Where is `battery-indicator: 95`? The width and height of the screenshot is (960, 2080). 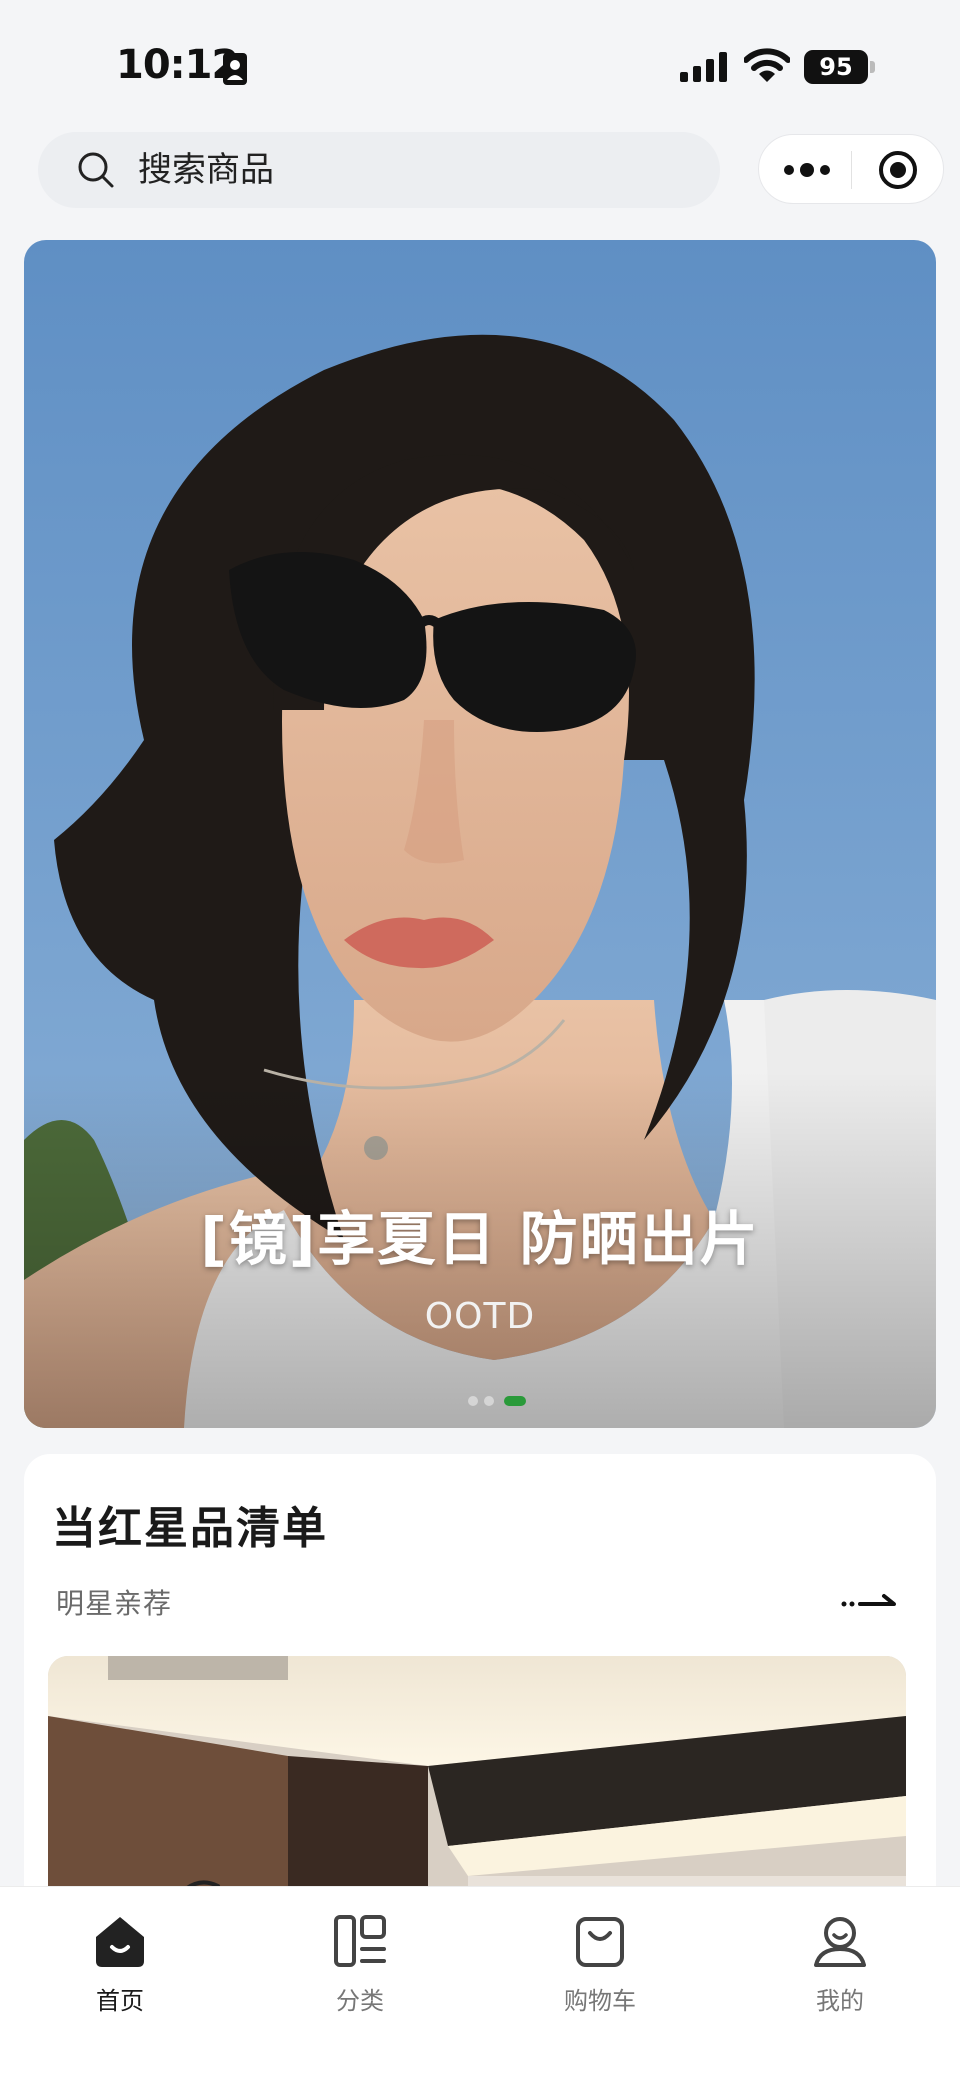
battery-indicator: 95 is located at coordinates (839, 67).